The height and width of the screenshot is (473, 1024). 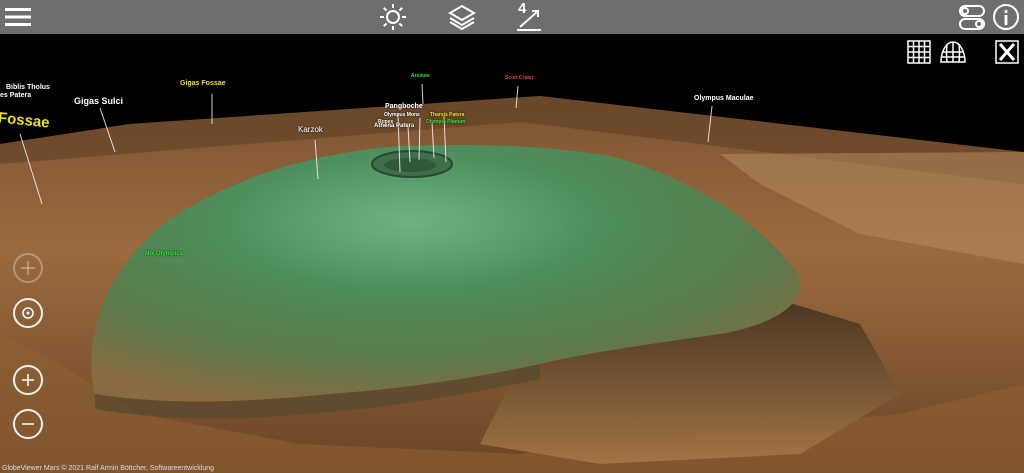 What do you see at coordinates (522, 8) in the screenshot?
I see `measure-value: 4` at bounding box center [522, 8].